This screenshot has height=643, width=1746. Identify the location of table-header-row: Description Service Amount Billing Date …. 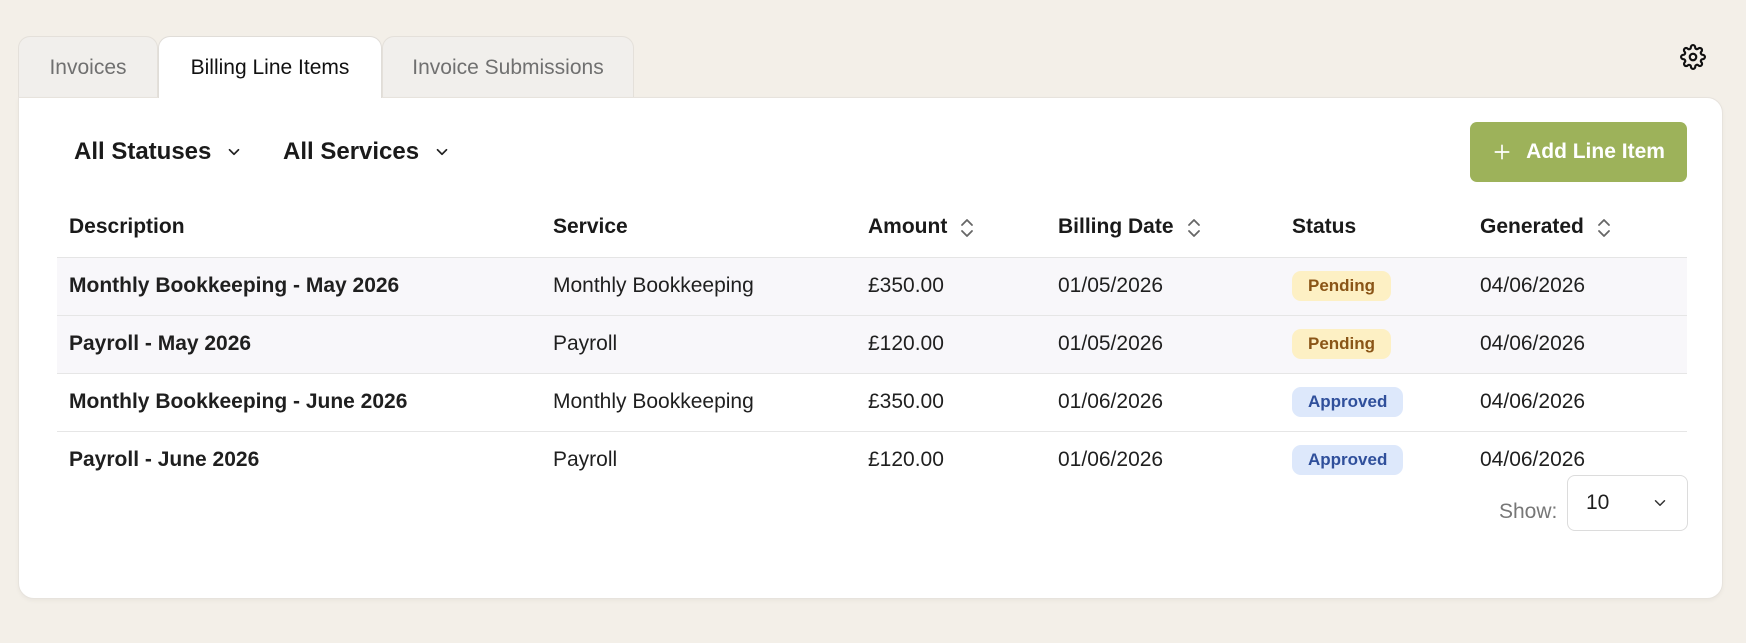
(872, 228).